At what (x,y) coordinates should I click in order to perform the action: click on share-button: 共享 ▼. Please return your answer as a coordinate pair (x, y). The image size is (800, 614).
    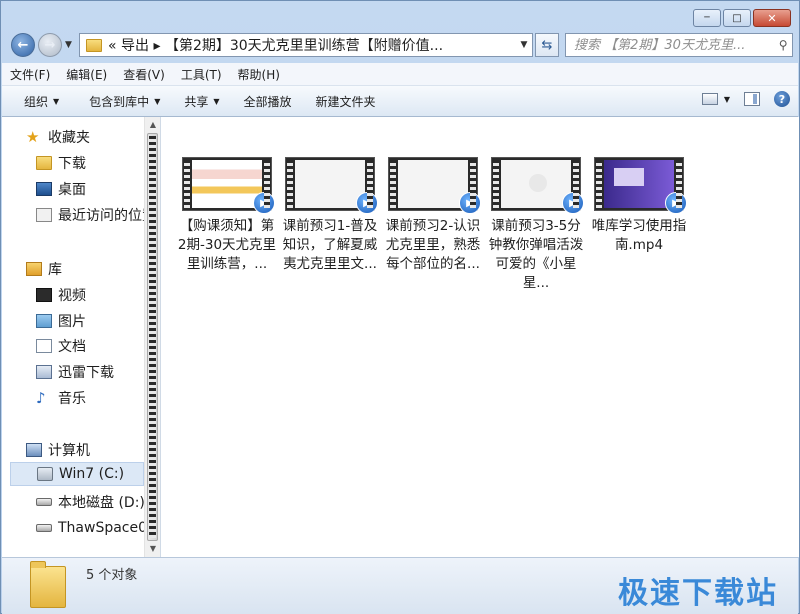
    Looking at the image, I should click on (201, 101).